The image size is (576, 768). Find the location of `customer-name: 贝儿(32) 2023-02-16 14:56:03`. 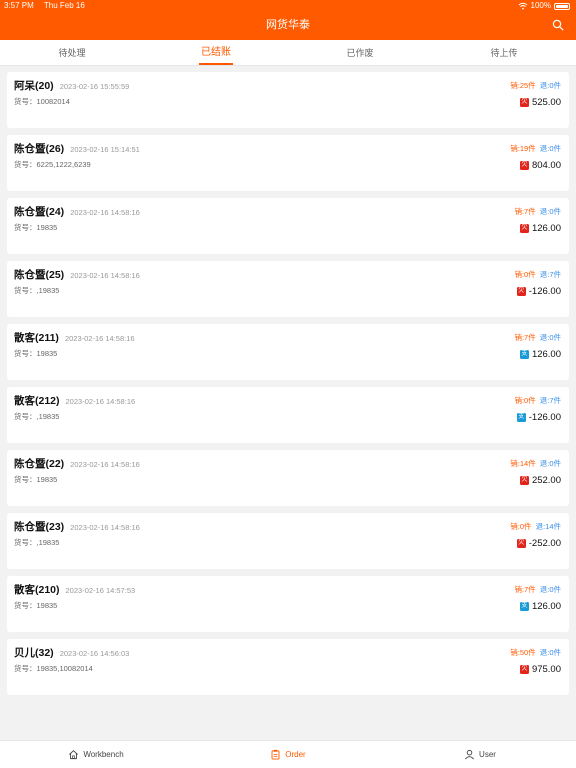

customer-name: 贝儿(32) 2023-02-16 14:56:03 is located at coordinates (71, 653).